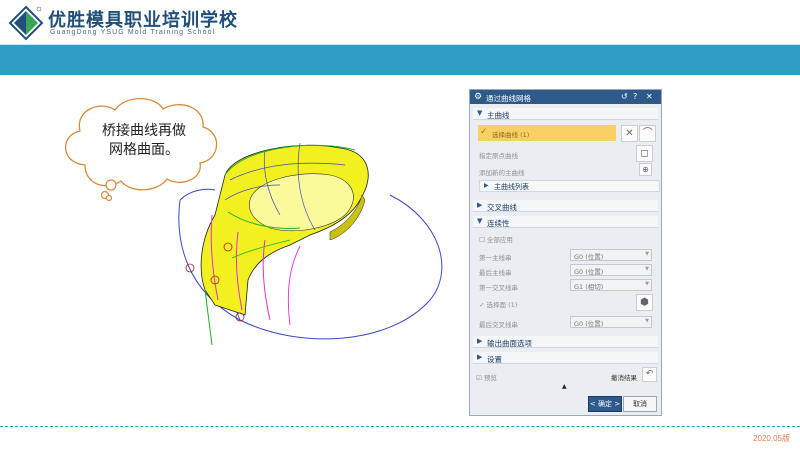  What do you see at coordinates (611, 270) in the screenshot?
I see `last-primary-select: G0 (位置) ▼` at bounding box center [611, 270].